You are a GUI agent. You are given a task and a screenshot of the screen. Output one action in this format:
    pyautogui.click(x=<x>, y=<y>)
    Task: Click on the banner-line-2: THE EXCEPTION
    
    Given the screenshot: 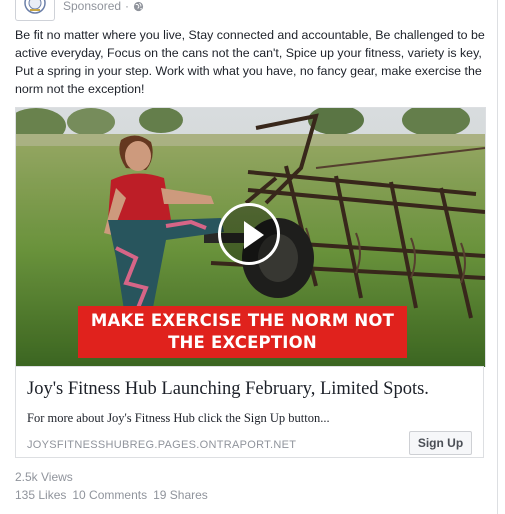 What is the action you would take?
    pyautogui.click(x=242, y=342)
    